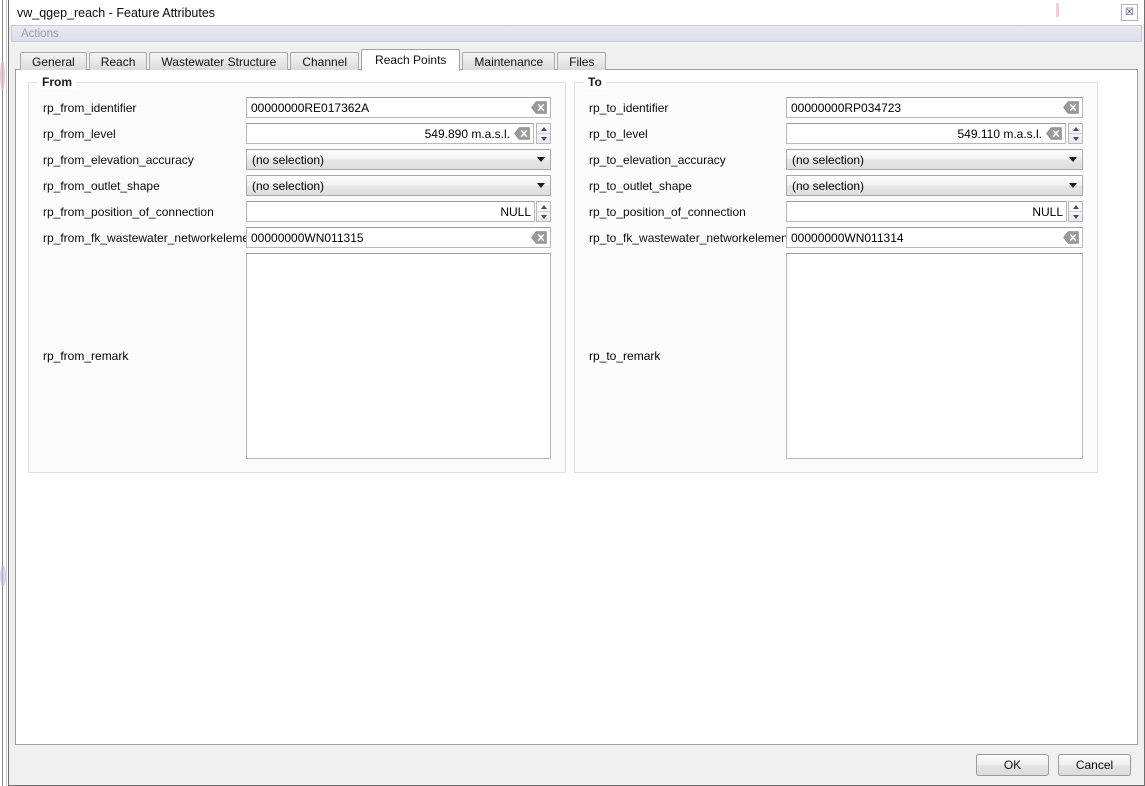 The image size is (1145, 786). What do you see at coordinates (934, 356) in the screenshot?
I see `to-remark-textarea` at bounding box center [934, 356].